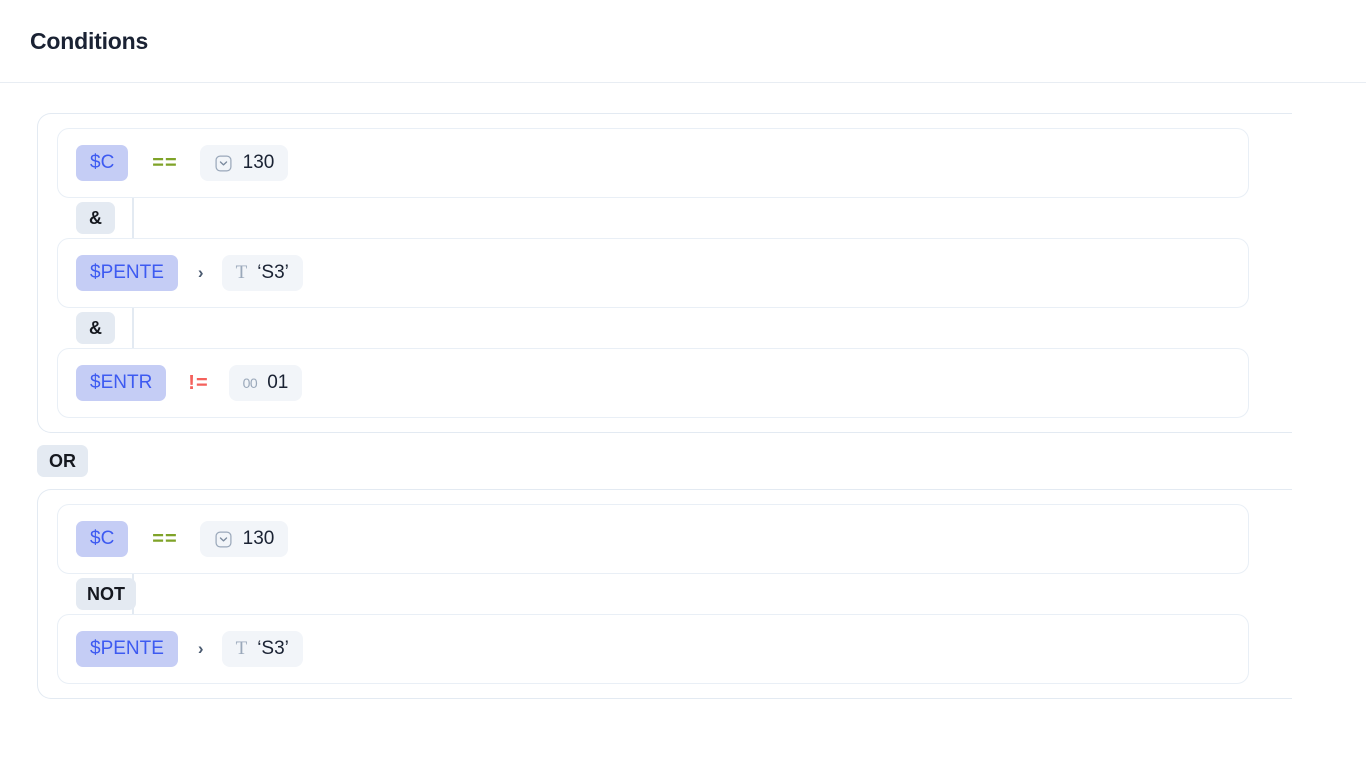  Describe the element at coordinates (121, 383) in the screenshot. I see `variable-chip: $ENTR` at that location.